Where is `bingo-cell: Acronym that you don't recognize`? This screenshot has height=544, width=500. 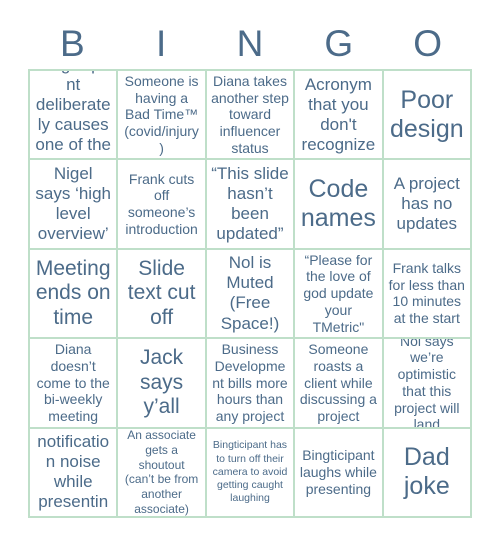
bingo-cell: Acronym that you don't recognize is located at coordinates (339, 116).